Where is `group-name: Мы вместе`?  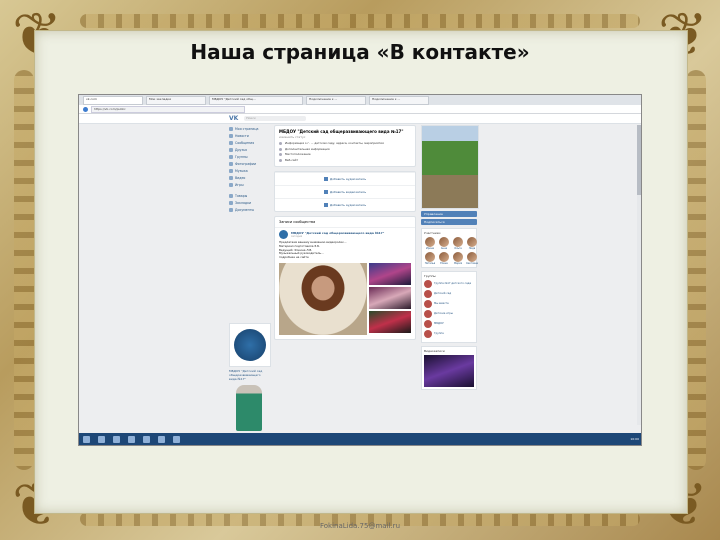 group-name: Мы вместе is located at coordinates (441, 304).